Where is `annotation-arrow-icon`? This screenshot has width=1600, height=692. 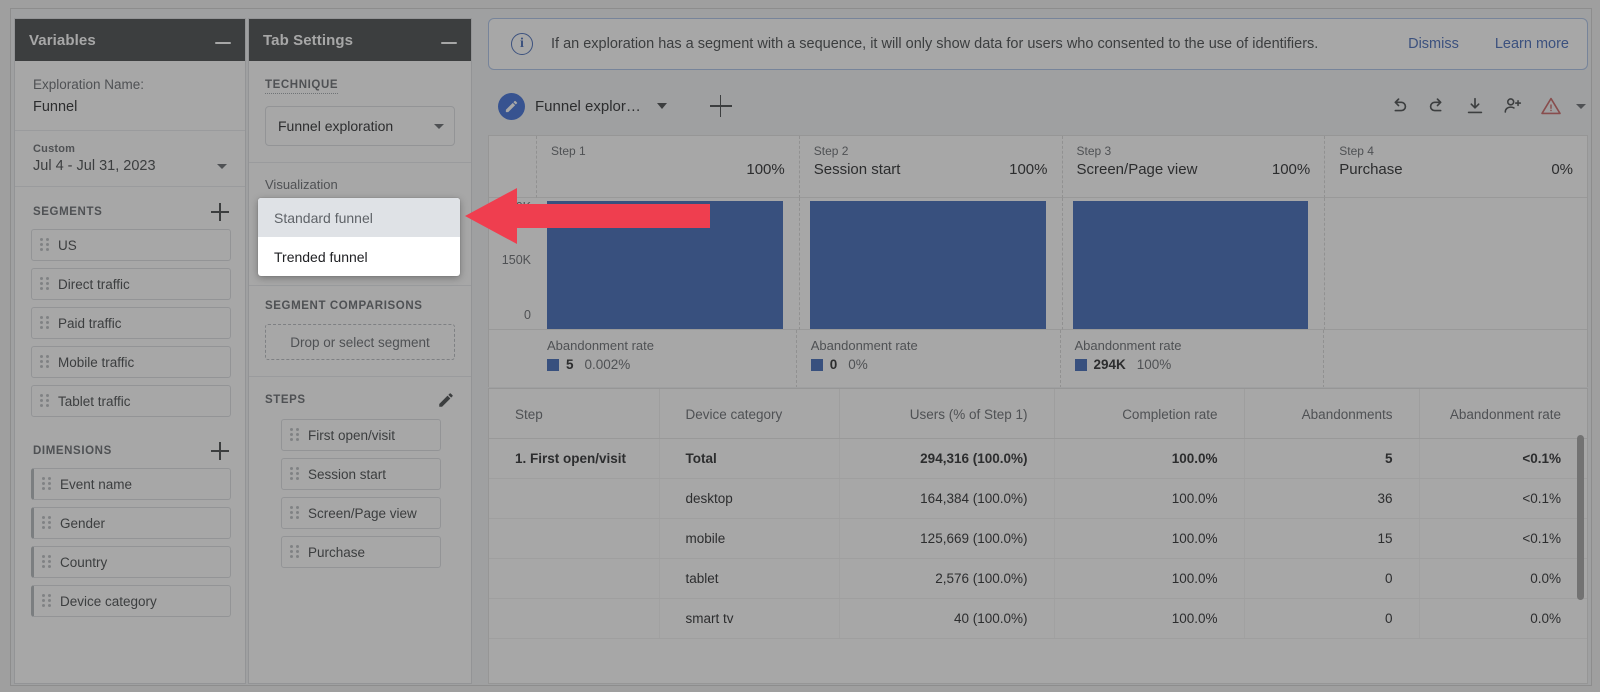 annotation-arrow-icon is located at coordinates (585, 218).